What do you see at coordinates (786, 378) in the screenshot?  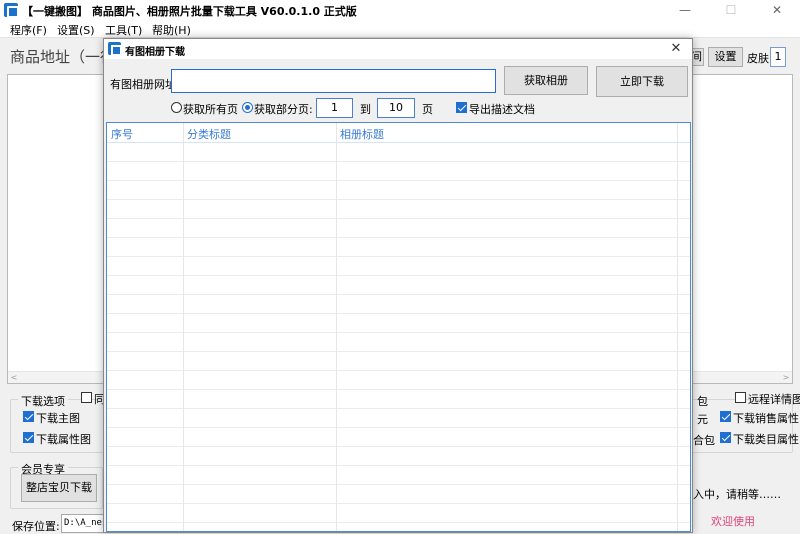 I see `scroll-right-icon: >` at bounding box center [786, 378].